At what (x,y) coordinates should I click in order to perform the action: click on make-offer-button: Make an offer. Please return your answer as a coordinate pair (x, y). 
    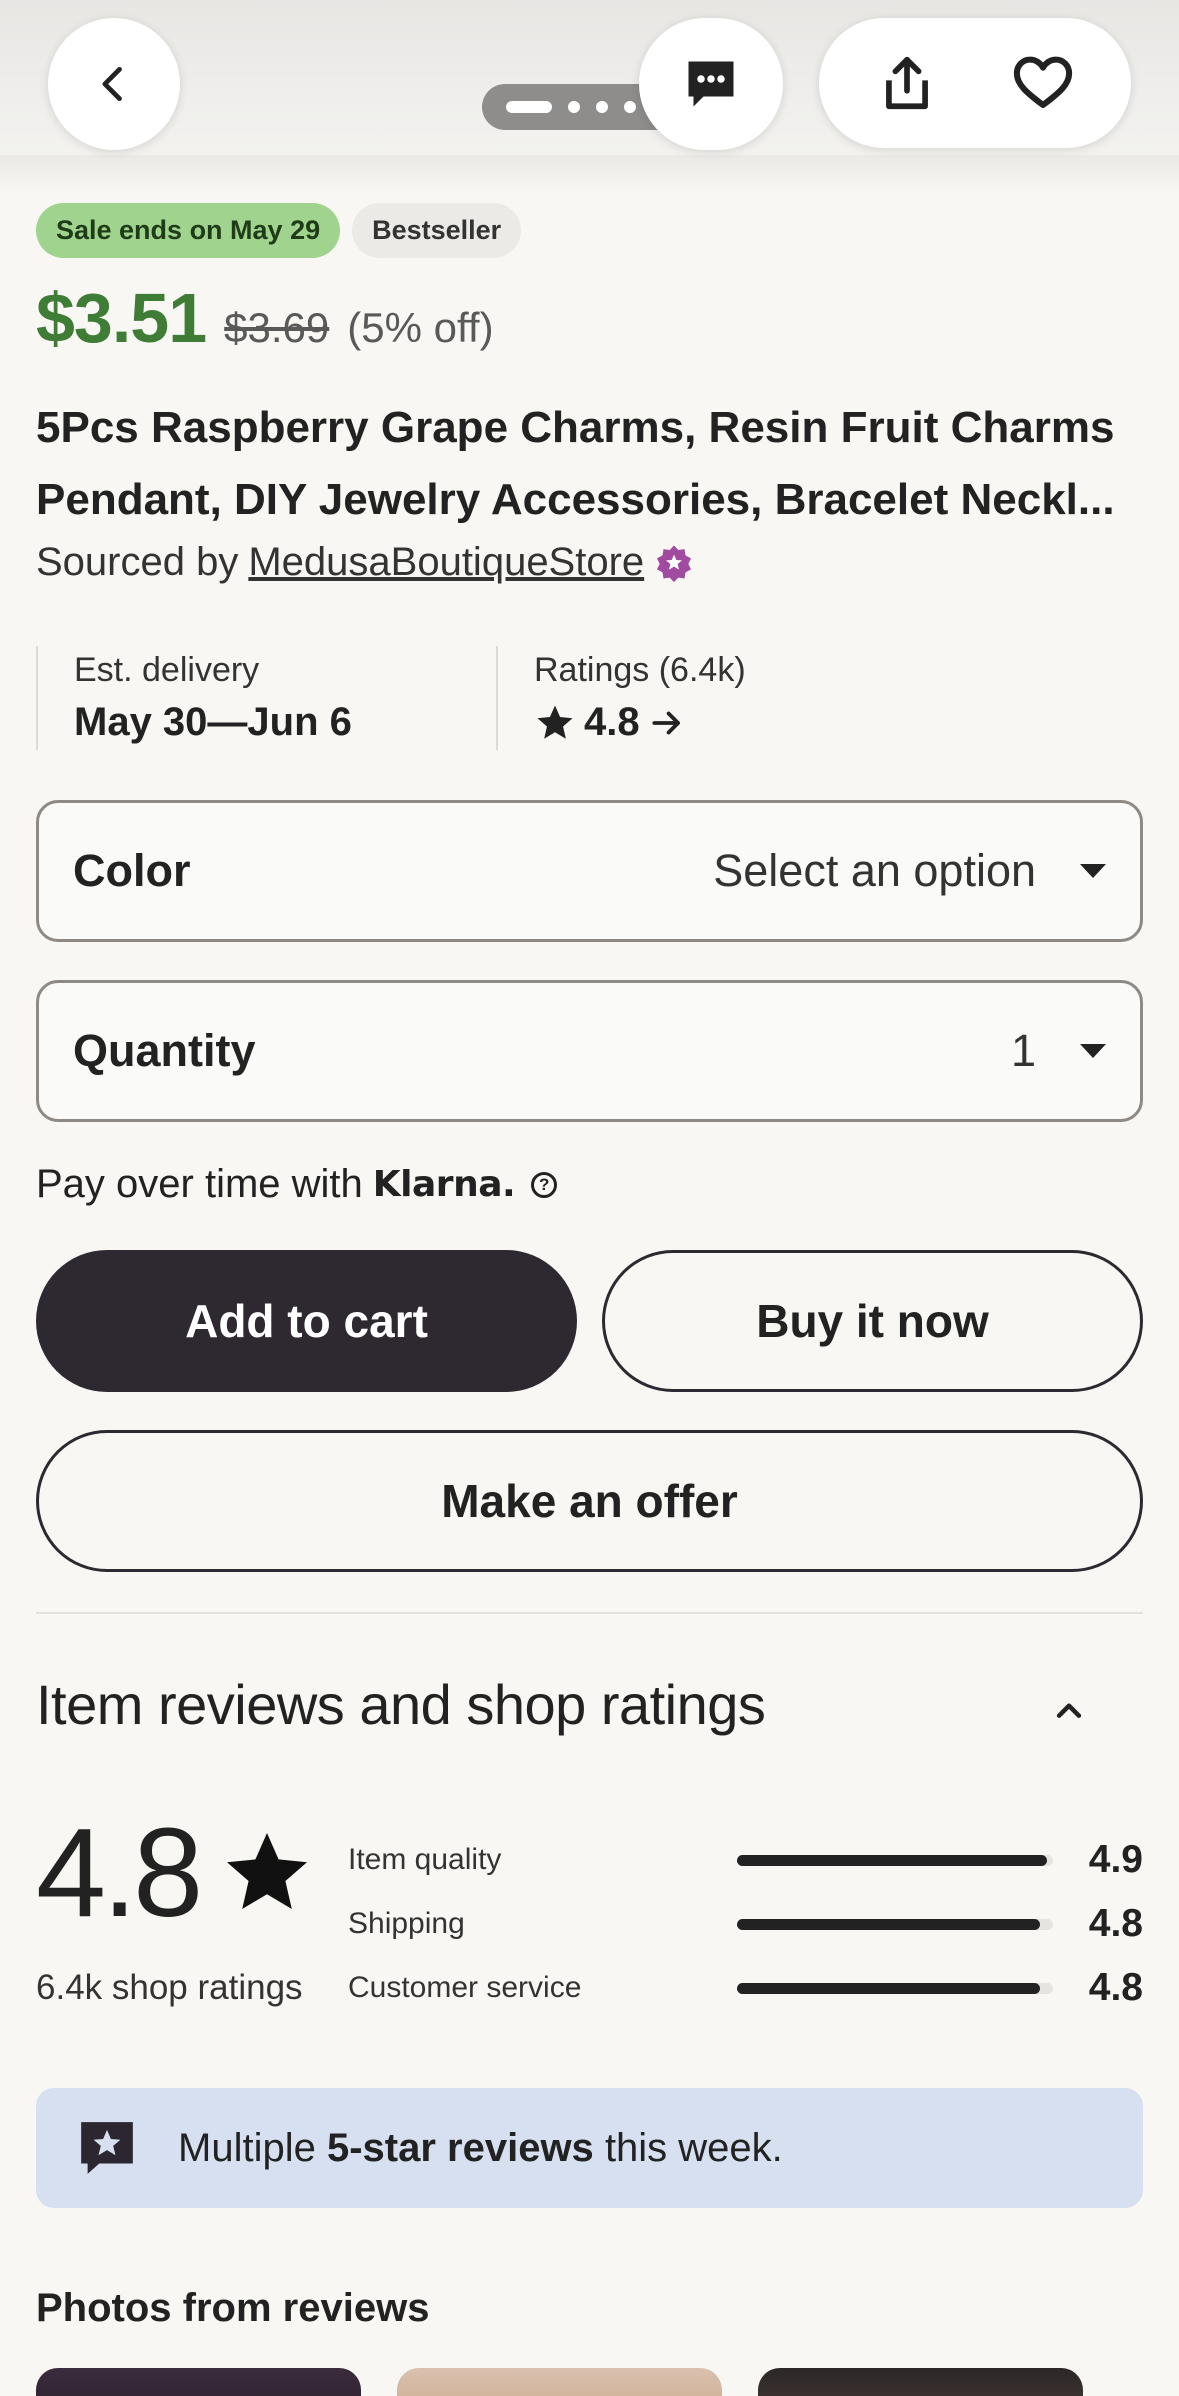
    Looking at the image, I should click on (589, 1501).